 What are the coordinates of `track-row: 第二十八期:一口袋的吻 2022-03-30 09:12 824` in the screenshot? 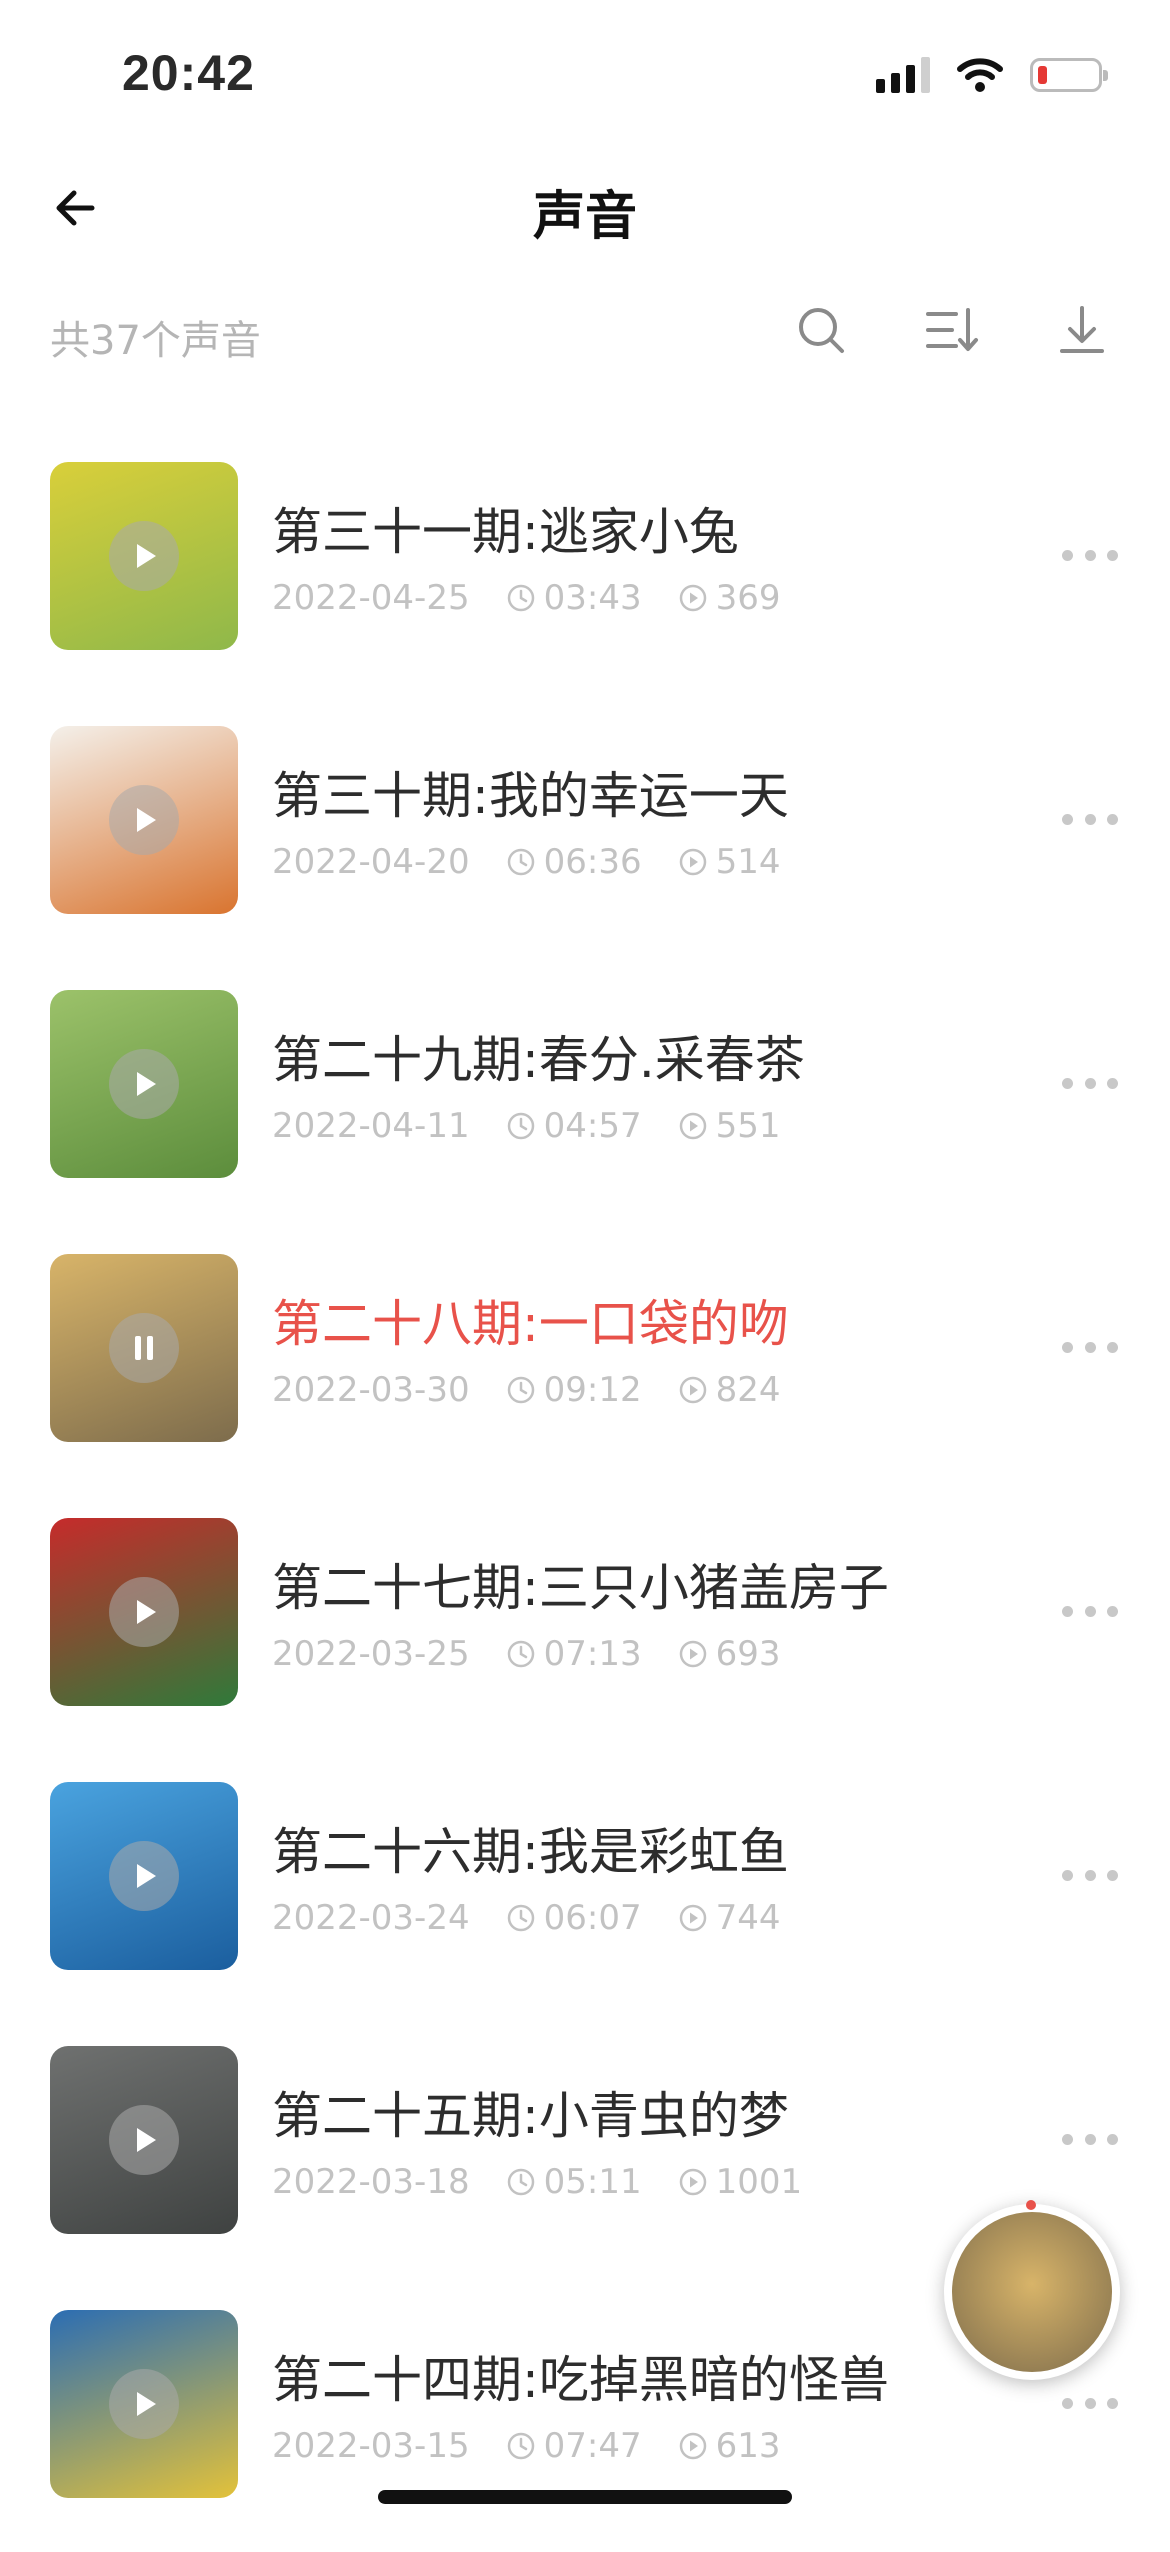 It's located at (585, 1364).